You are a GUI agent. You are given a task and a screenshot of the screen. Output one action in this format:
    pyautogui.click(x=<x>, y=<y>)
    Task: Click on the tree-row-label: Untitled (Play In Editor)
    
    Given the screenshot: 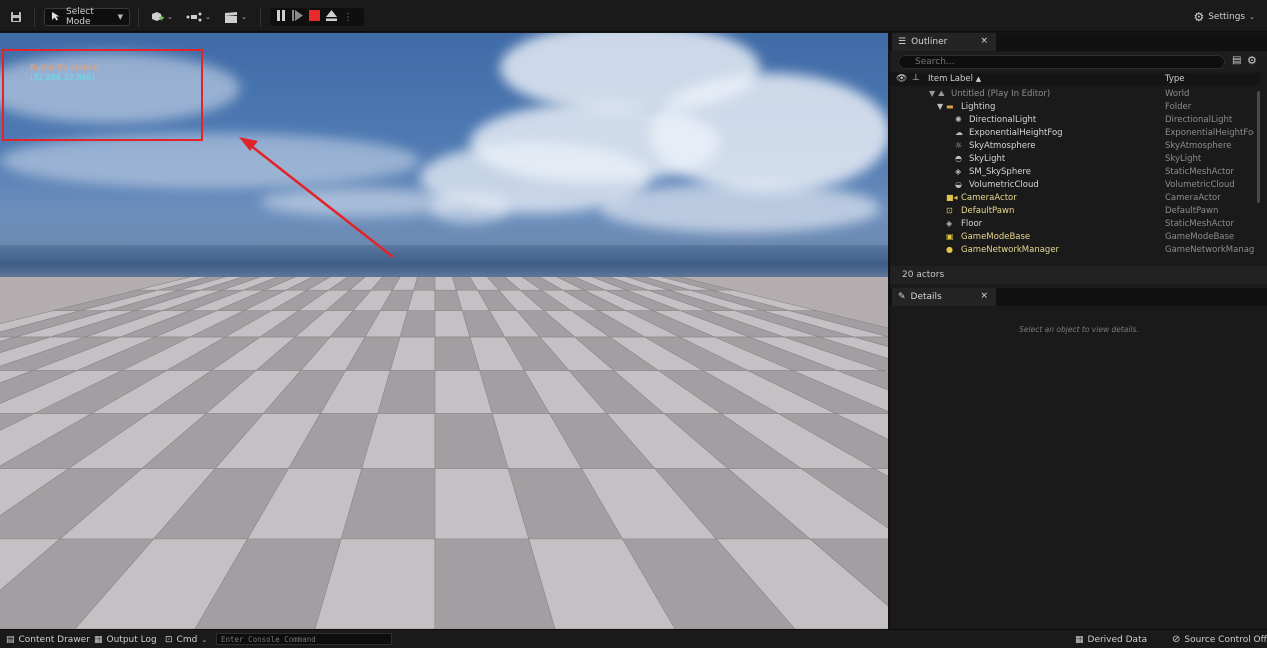 What is the action you would take?
    pyautogui.click(x=1001, y=93)
    